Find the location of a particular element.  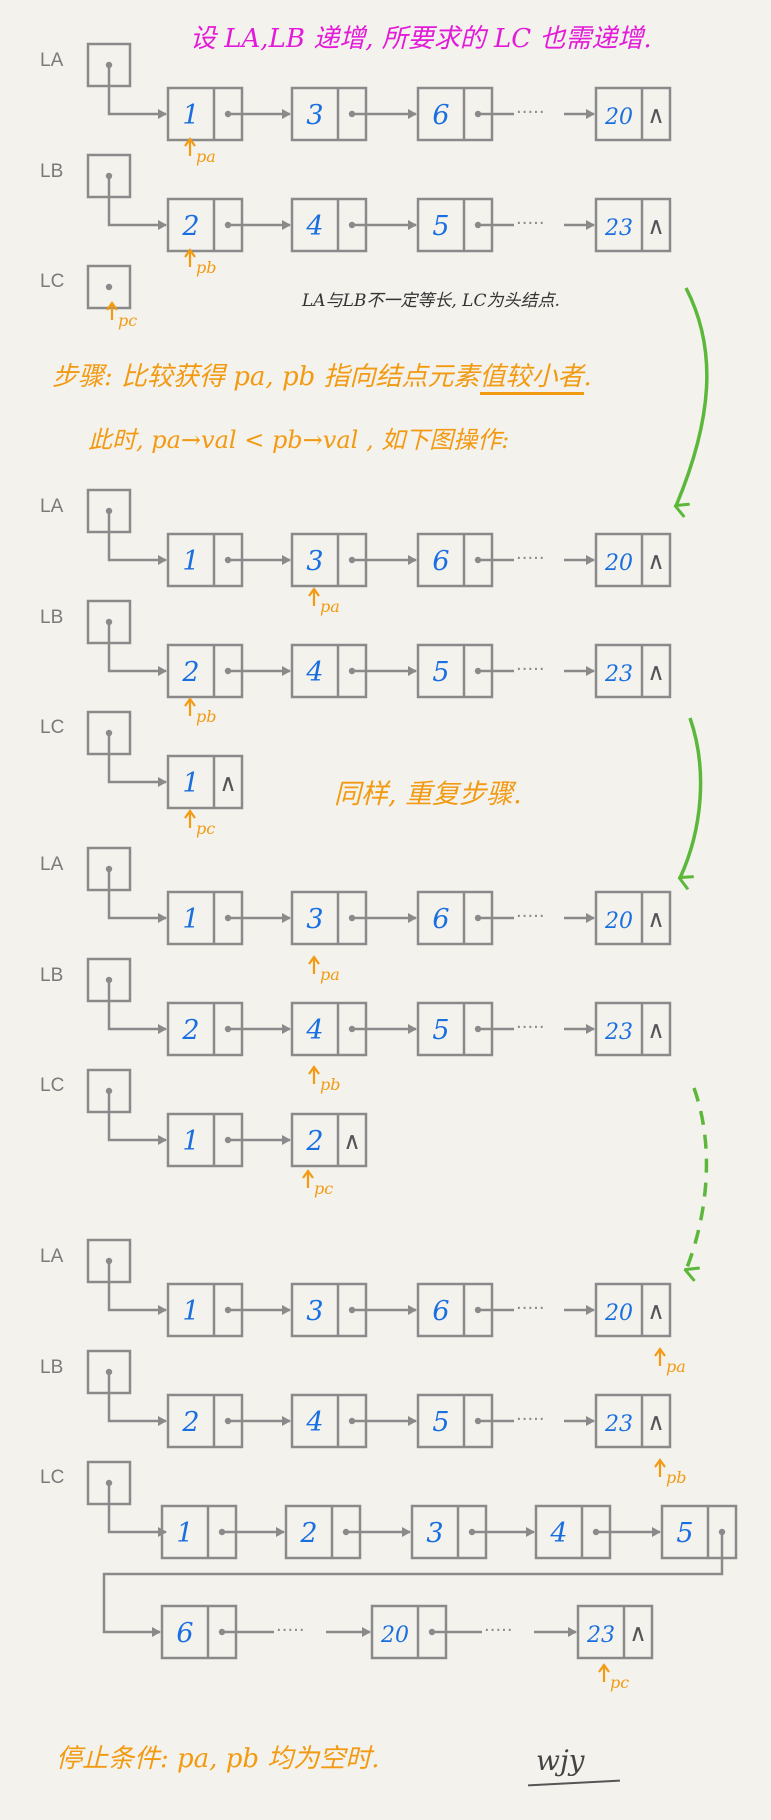

stage1-lc-node-0-value: 1 is located at coordinates (190, 783).